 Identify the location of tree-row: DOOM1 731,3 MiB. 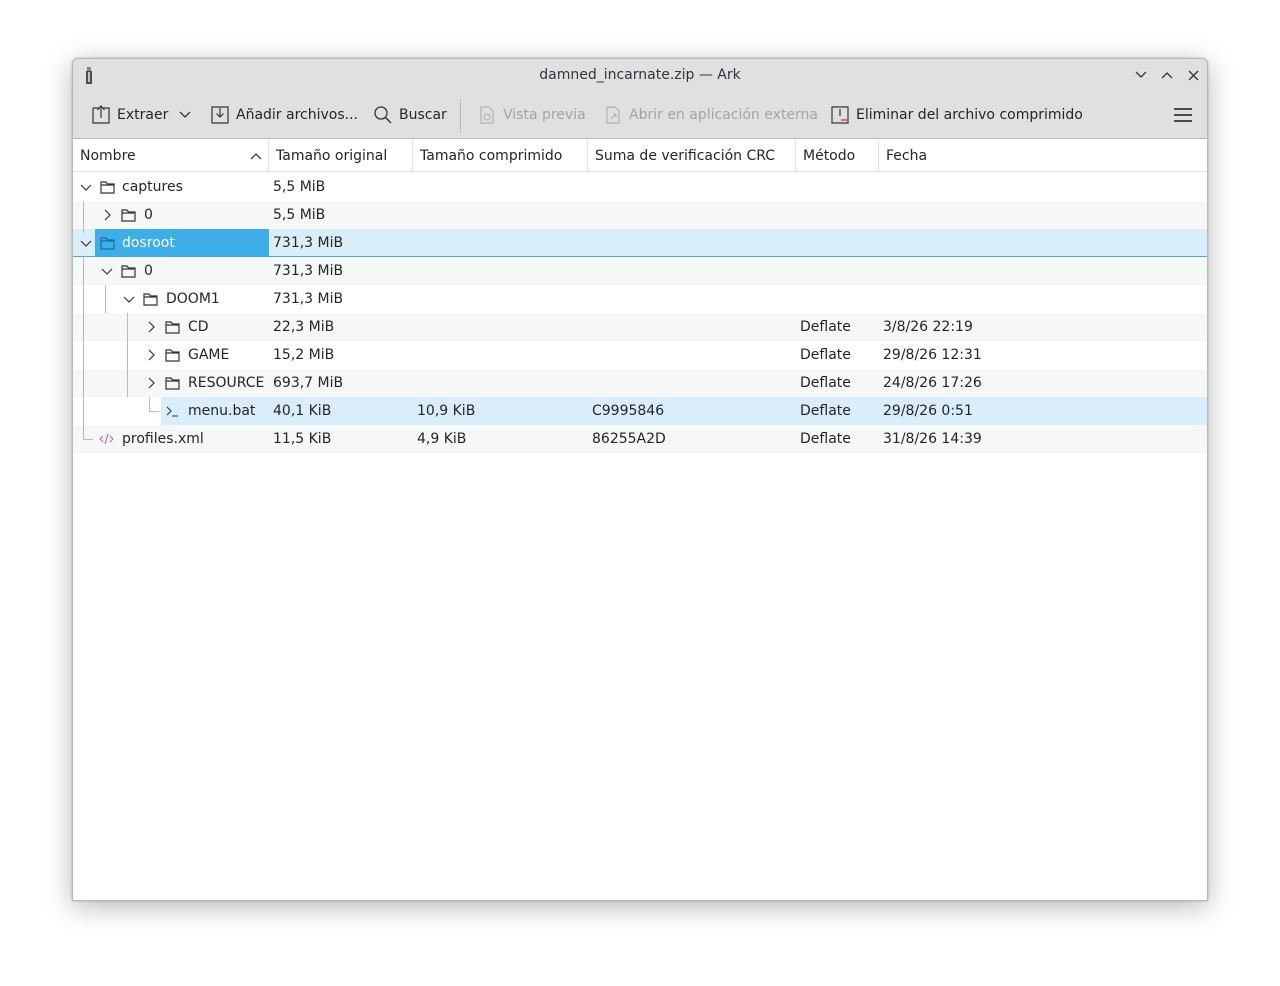
(640, 299).